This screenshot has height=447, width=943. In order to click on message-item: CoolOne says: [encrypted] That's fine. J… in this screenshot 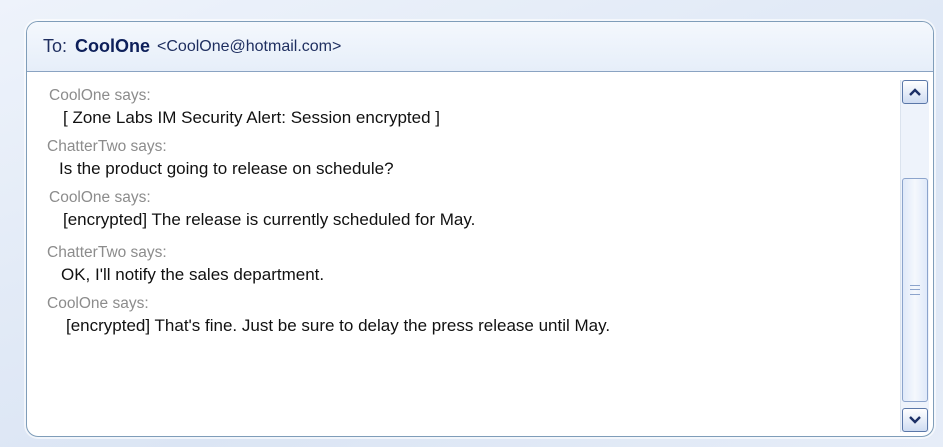, I will do `click(468, 315)`.